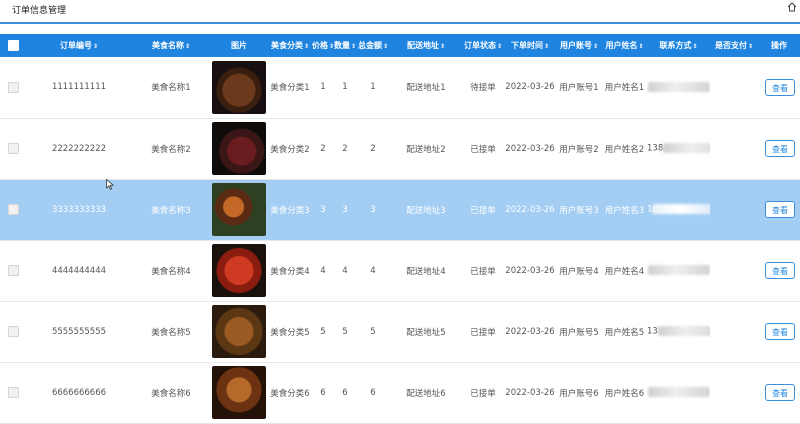 The image size is (800, 424). What do you see at coordinates (239, 45) in the screenshot?
I see `col-header-image: 图片` at bounding box center [239, 45].